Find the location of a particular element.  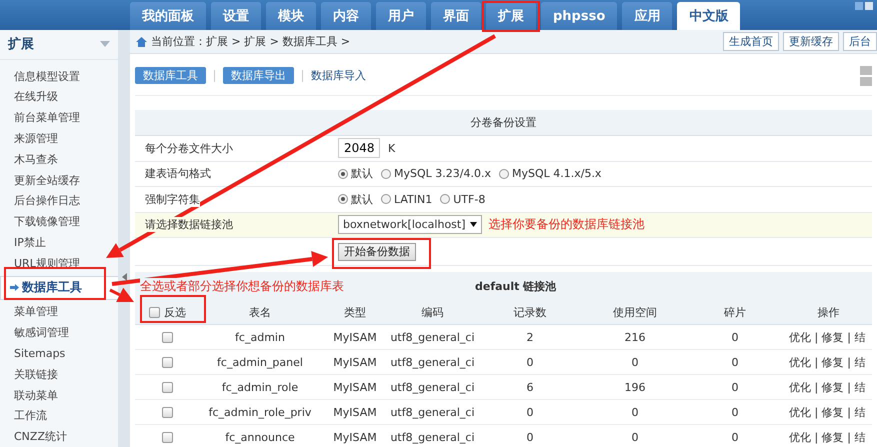

sidebar-item: Sitemaps is located at coordinates (59, 353).